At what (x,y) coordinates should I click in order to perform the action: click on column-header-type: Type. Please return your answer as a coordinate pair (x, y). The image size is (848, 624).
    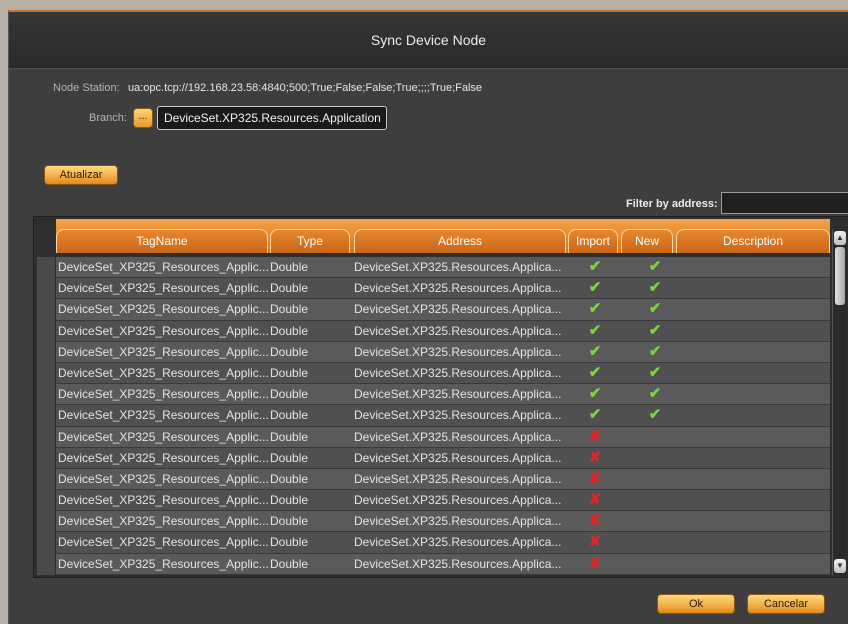
    Looking at the image, I should click on (310, 241).